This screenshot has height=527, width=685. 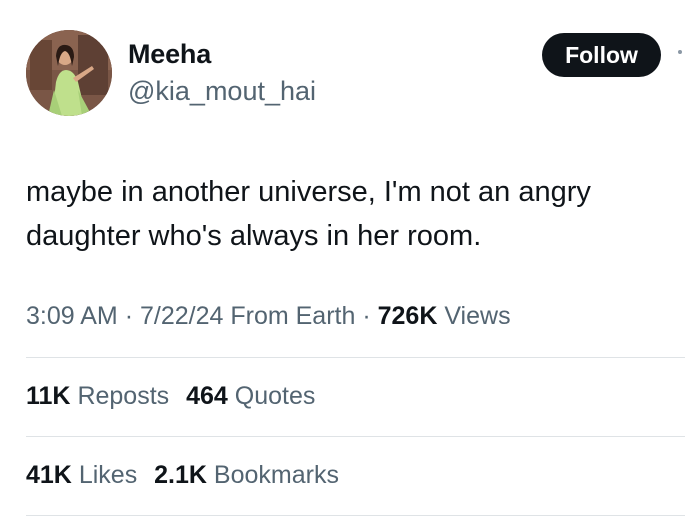 What do you see at coordinates (108, 475) in the screenshot?
I see `likes-label: Likes` at bounding box center [108, 475].